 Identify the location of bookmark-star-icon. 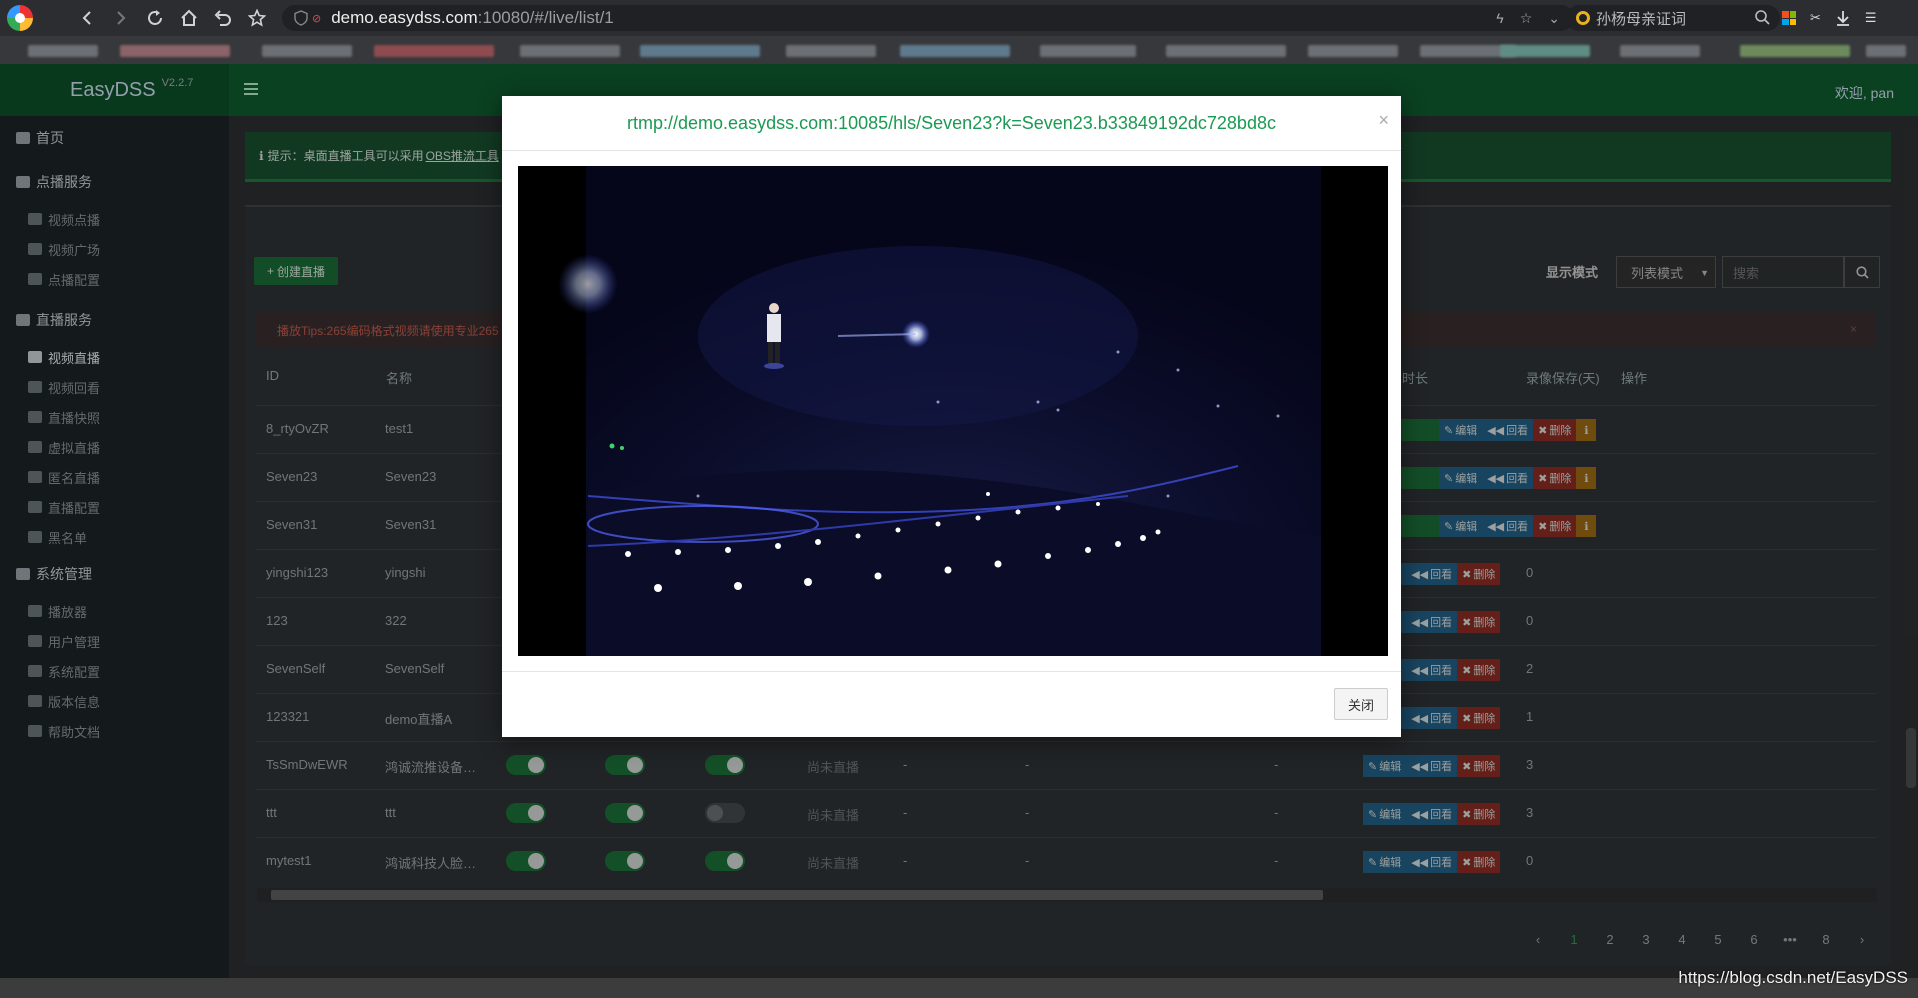
(257, 18).